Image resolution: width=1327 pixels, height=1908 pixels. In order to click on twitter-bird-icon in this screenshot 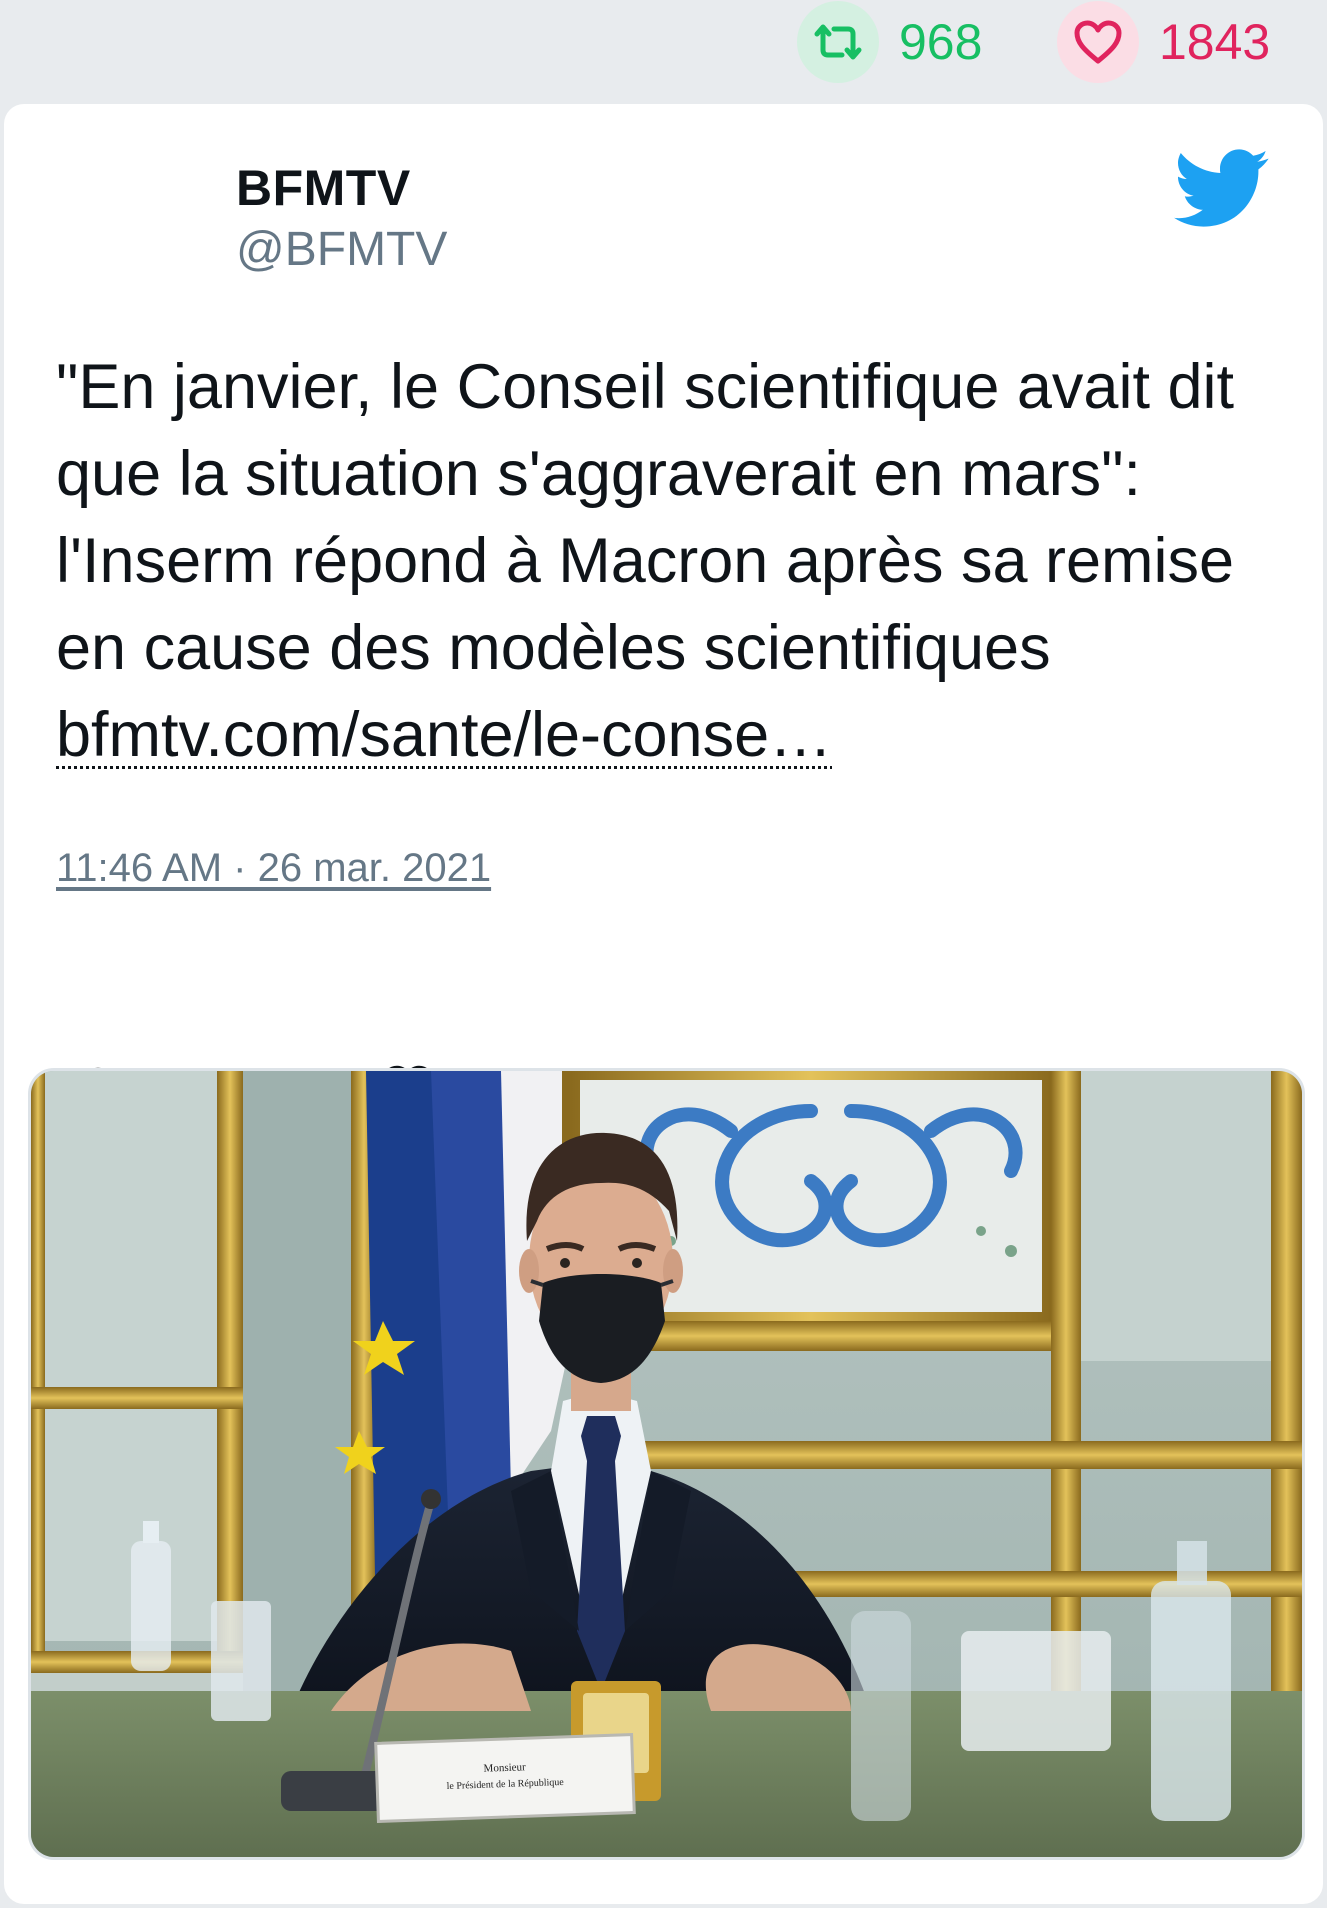, I will do `click(1222, 189)`.